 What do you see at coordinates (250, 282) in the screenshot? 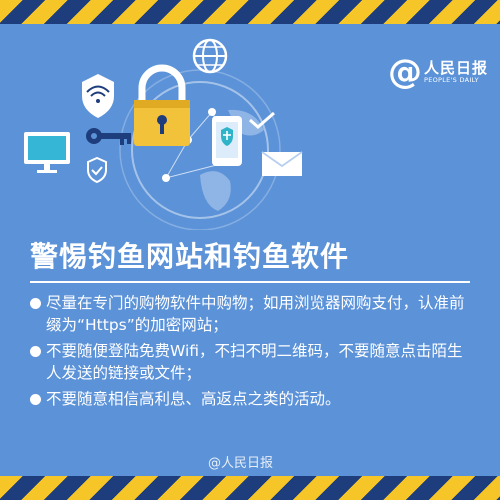
I see `title-divider` at bounding box center [250, 282].